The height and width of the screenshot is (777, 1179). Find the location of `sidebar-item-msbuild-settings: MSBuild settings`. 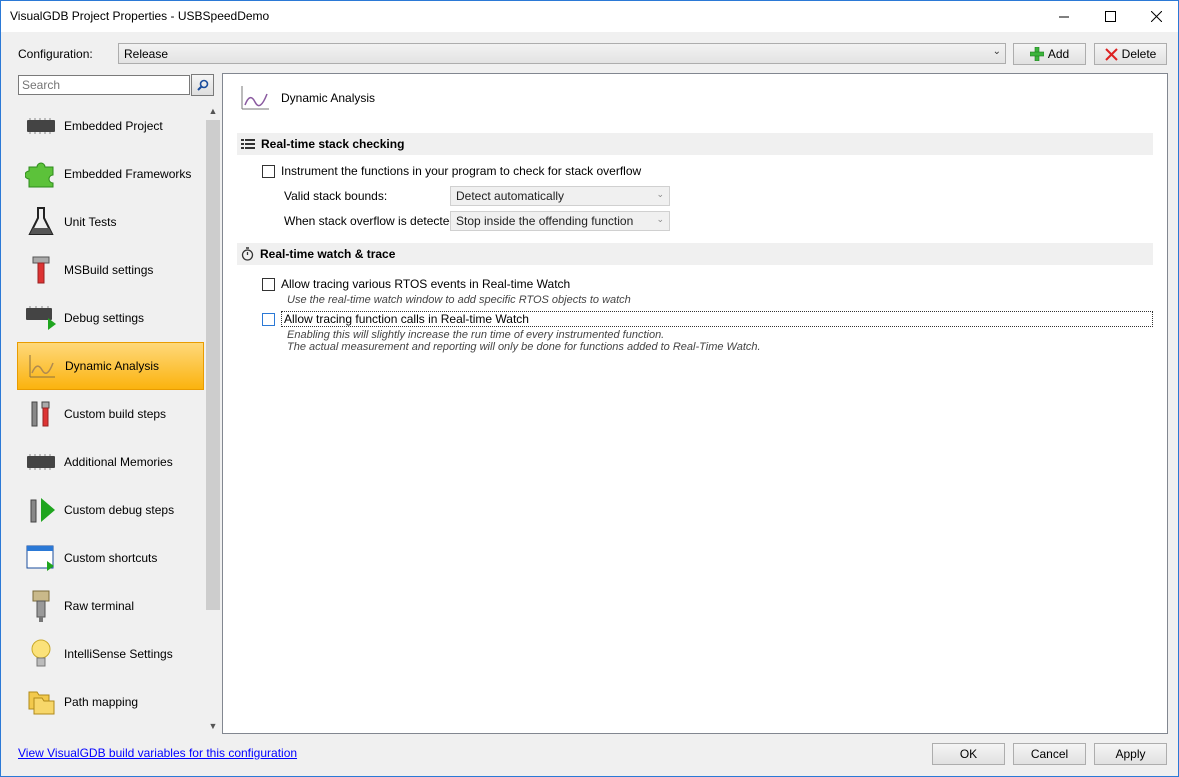

sidebar-item-msbuild-settings: MSBuild settings is located at coordinates (110, 270).